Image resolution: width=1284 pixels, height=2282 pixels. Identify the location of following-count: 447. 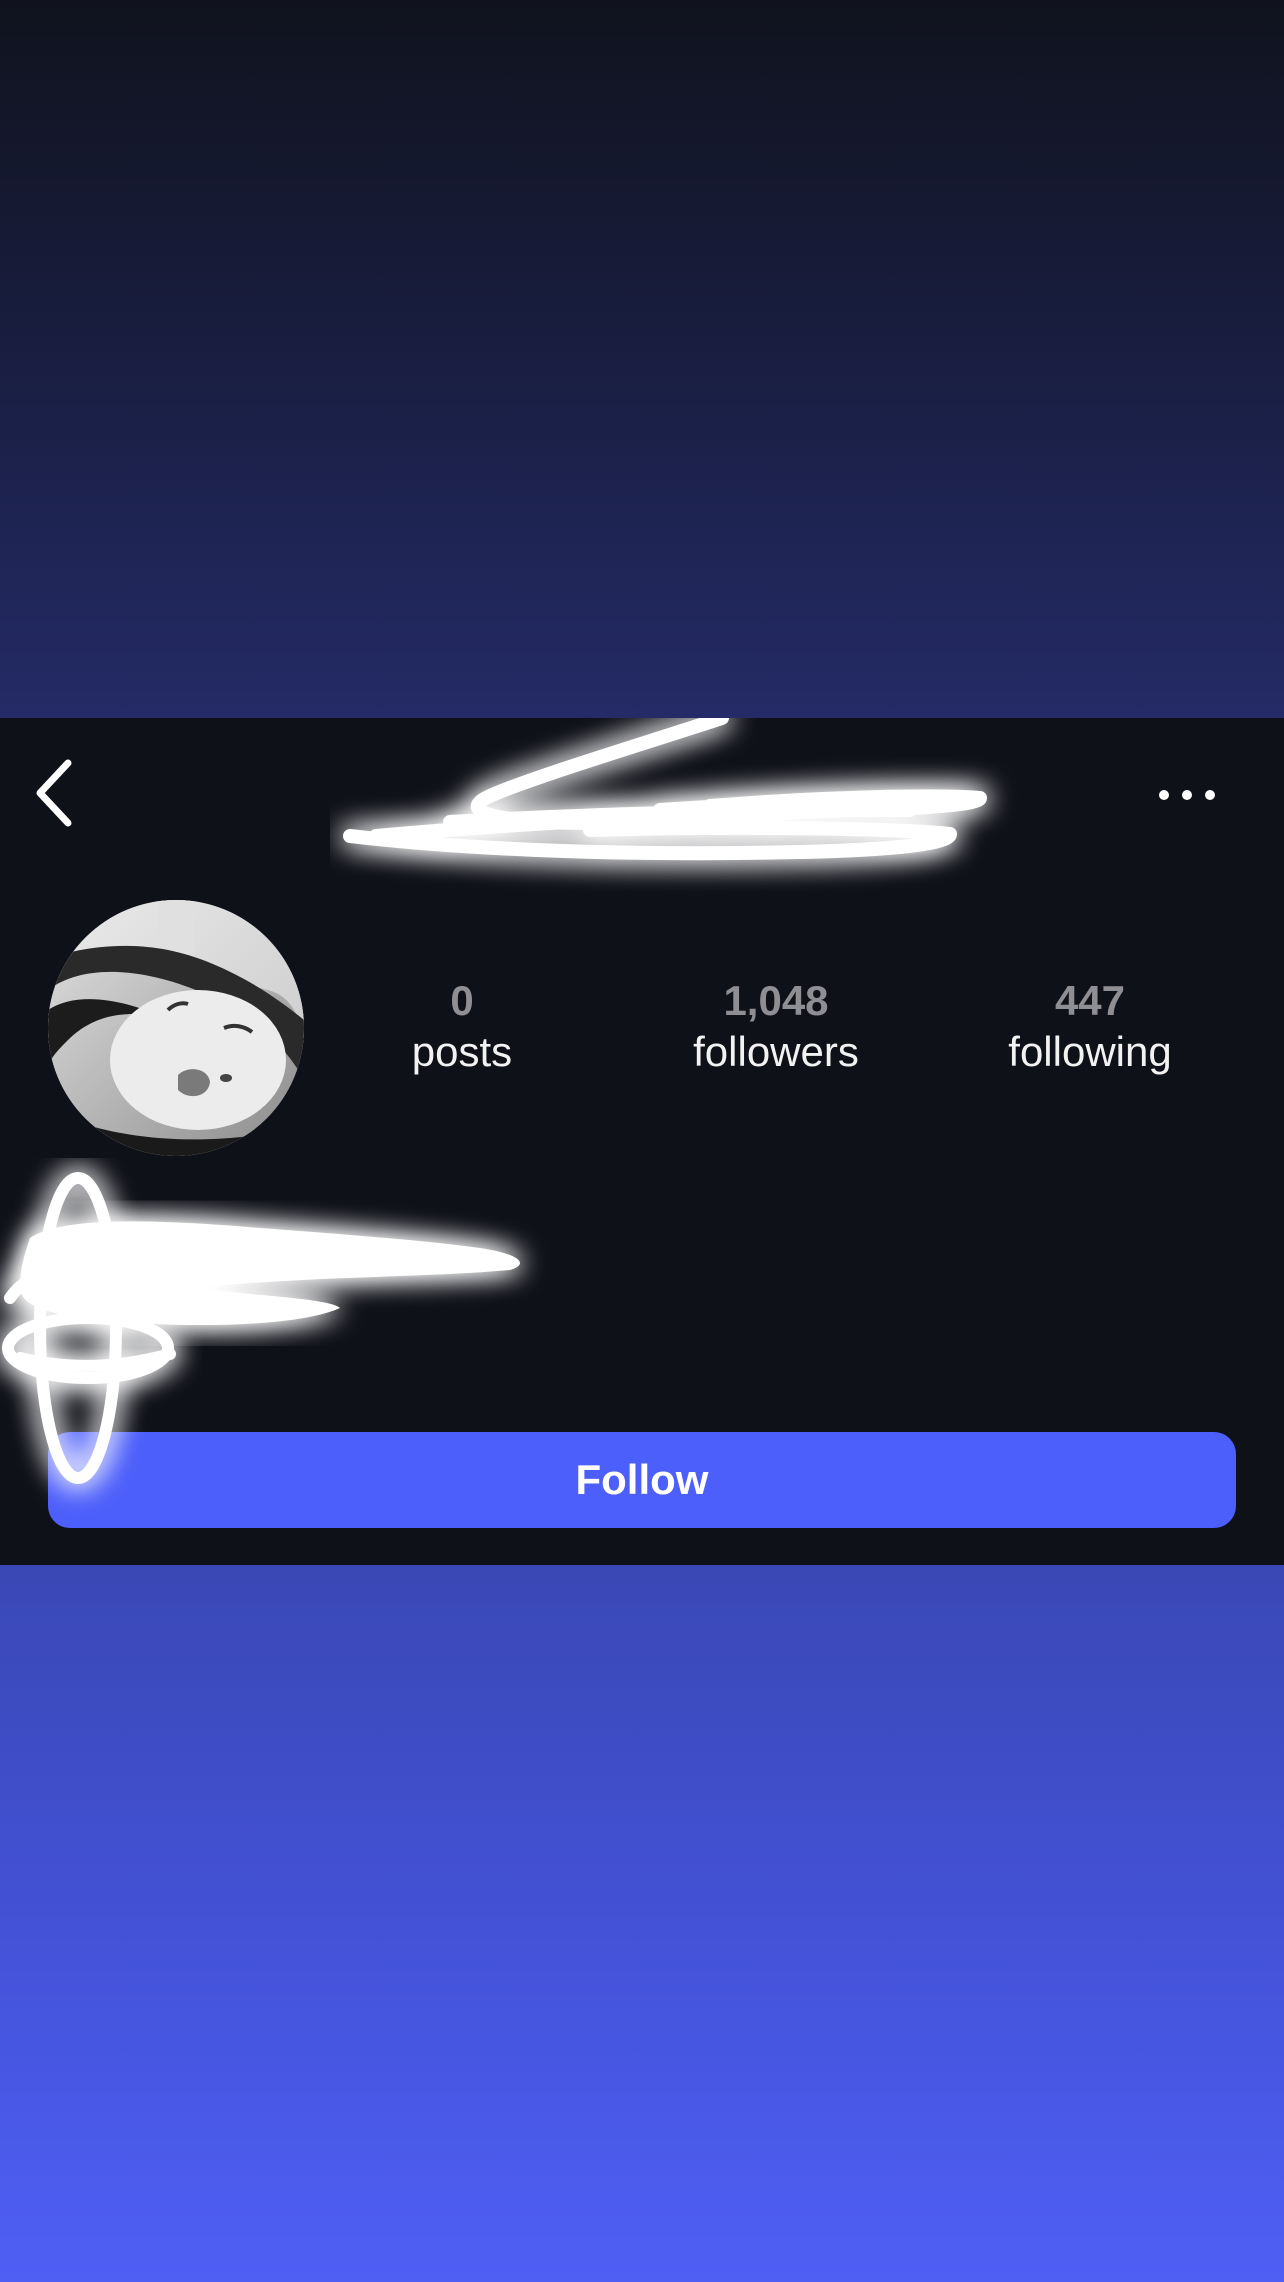
(1090, 1000).